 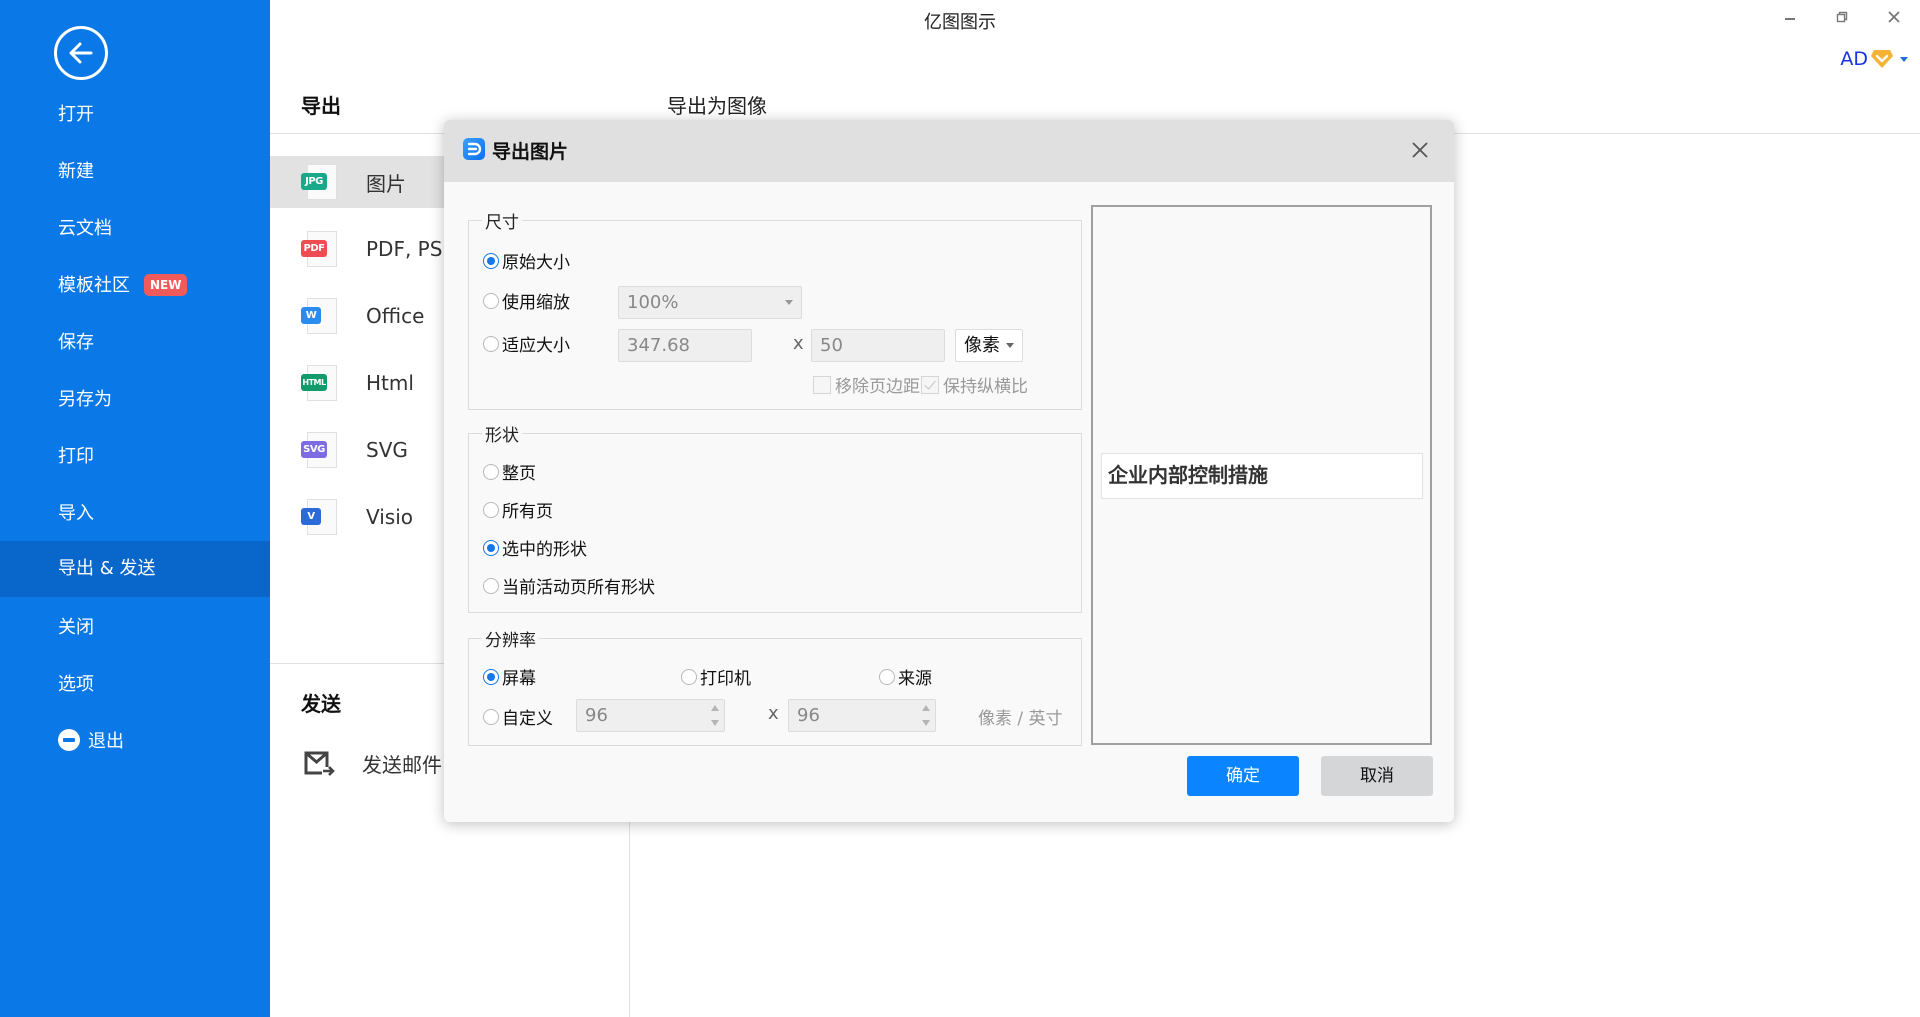 I want to click on keep-aspect-ratio-checkbox: 保持纵横比, so click(x=974, y=384).